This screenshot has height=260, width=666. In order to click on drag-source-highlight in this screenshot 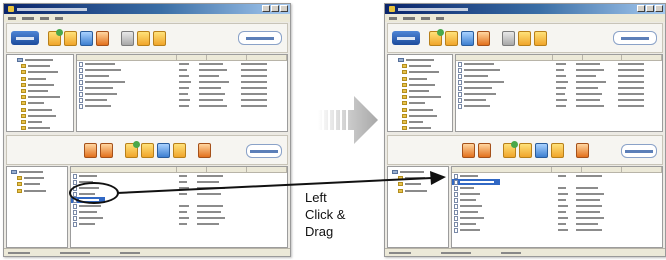, I will do `click(94, 193)`.